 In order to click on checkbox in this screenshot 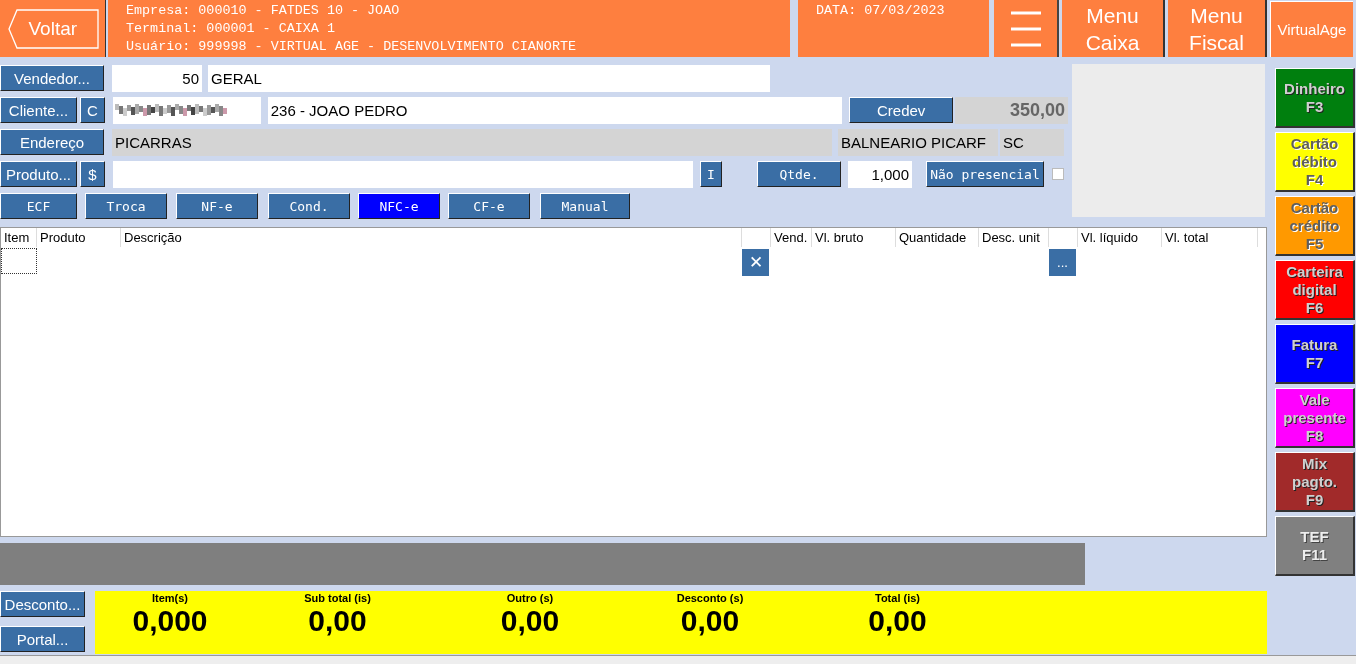, I will do `click(1058, 174)`.